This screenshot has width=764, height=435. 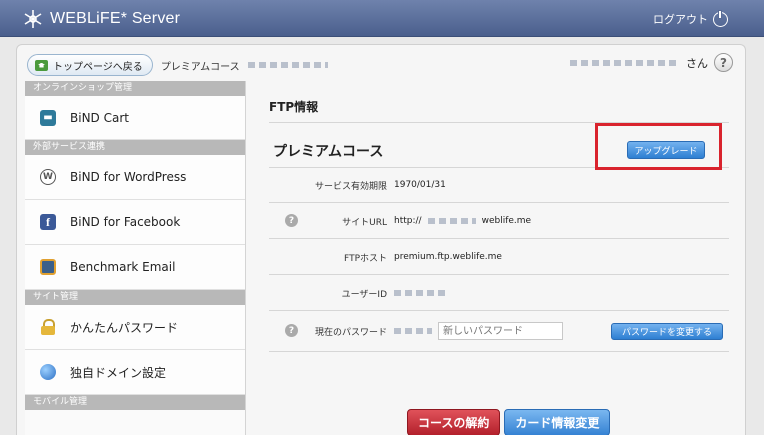 What do you see at coordinates (287, 65) in the screenshot?
I see `masked-text` at bounding box center [287, 65].